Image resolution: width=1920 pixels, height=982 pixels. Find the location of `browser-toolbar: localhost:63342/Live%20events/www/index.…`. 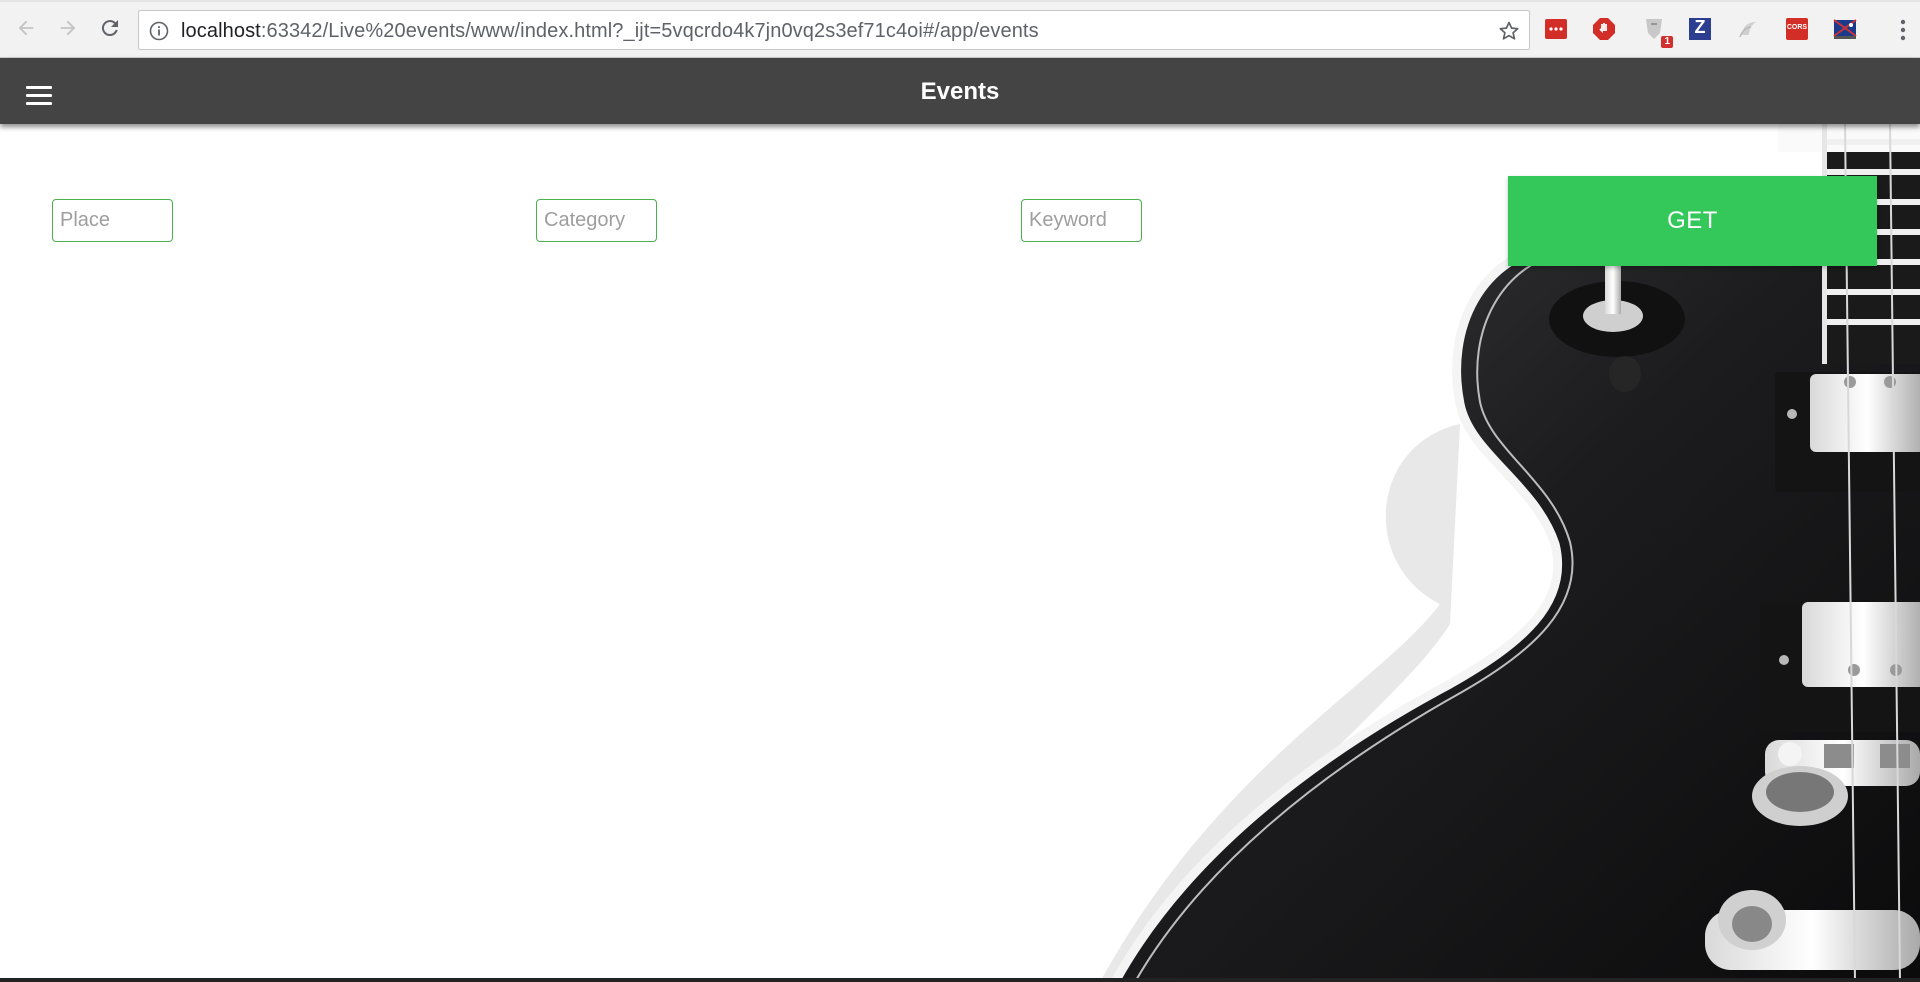

browser-toolbar: localhost:63342/Live%20events/www/index.… is located at coordinates (960, 29).